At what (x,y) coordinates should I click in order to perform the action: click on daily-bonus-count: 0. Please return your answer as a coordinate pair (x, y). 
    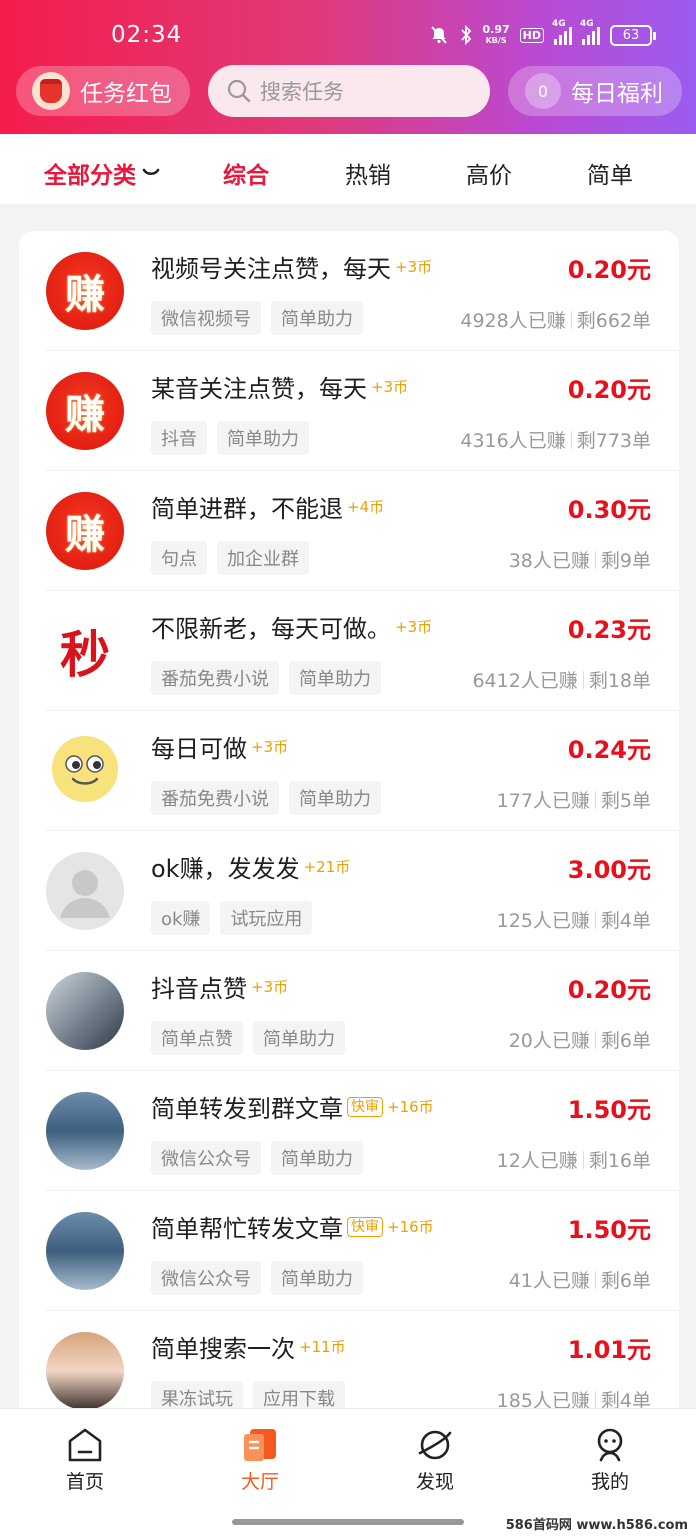
    Looking at the image, I should click on (543, 91).